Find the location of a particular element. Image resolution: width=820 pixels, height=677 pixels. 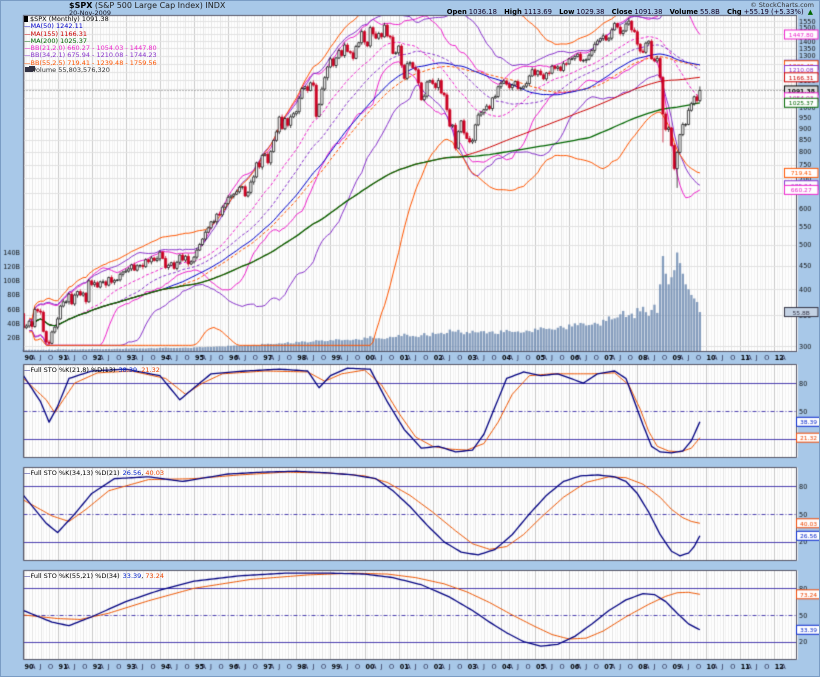

stoch2-k-value: 26.56 is located at coordinates (132, 473).